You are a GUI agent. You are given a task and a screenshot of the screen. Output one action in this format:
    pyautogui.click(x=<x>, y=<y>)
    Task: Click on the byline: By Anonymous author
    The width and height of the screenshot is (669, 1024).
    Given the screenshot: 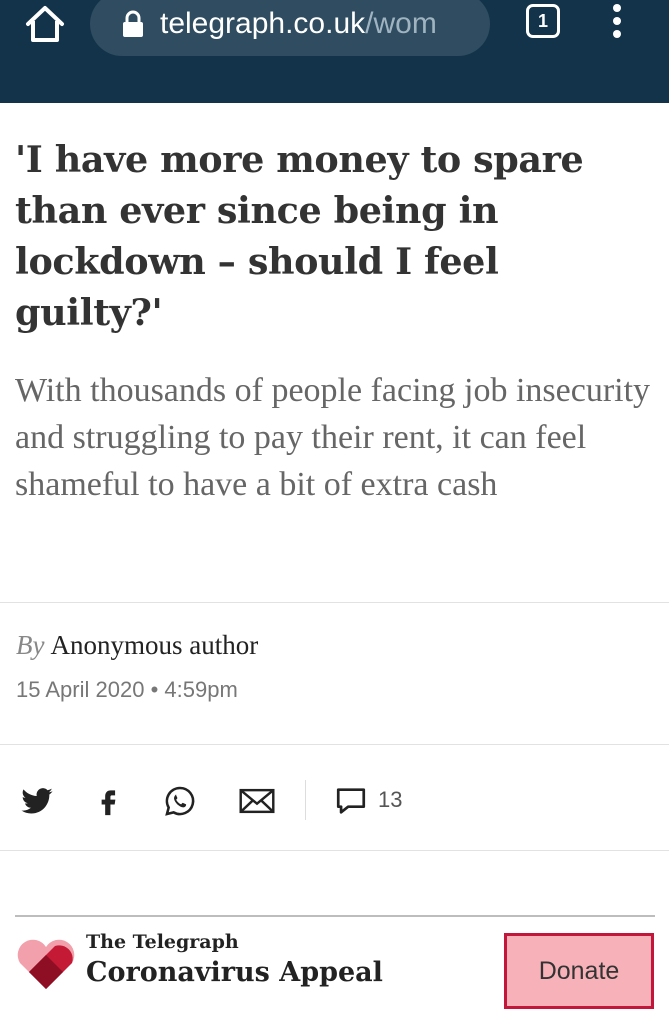 What is the action you would take?
    pyautogui.click(x=137, y=645)
    